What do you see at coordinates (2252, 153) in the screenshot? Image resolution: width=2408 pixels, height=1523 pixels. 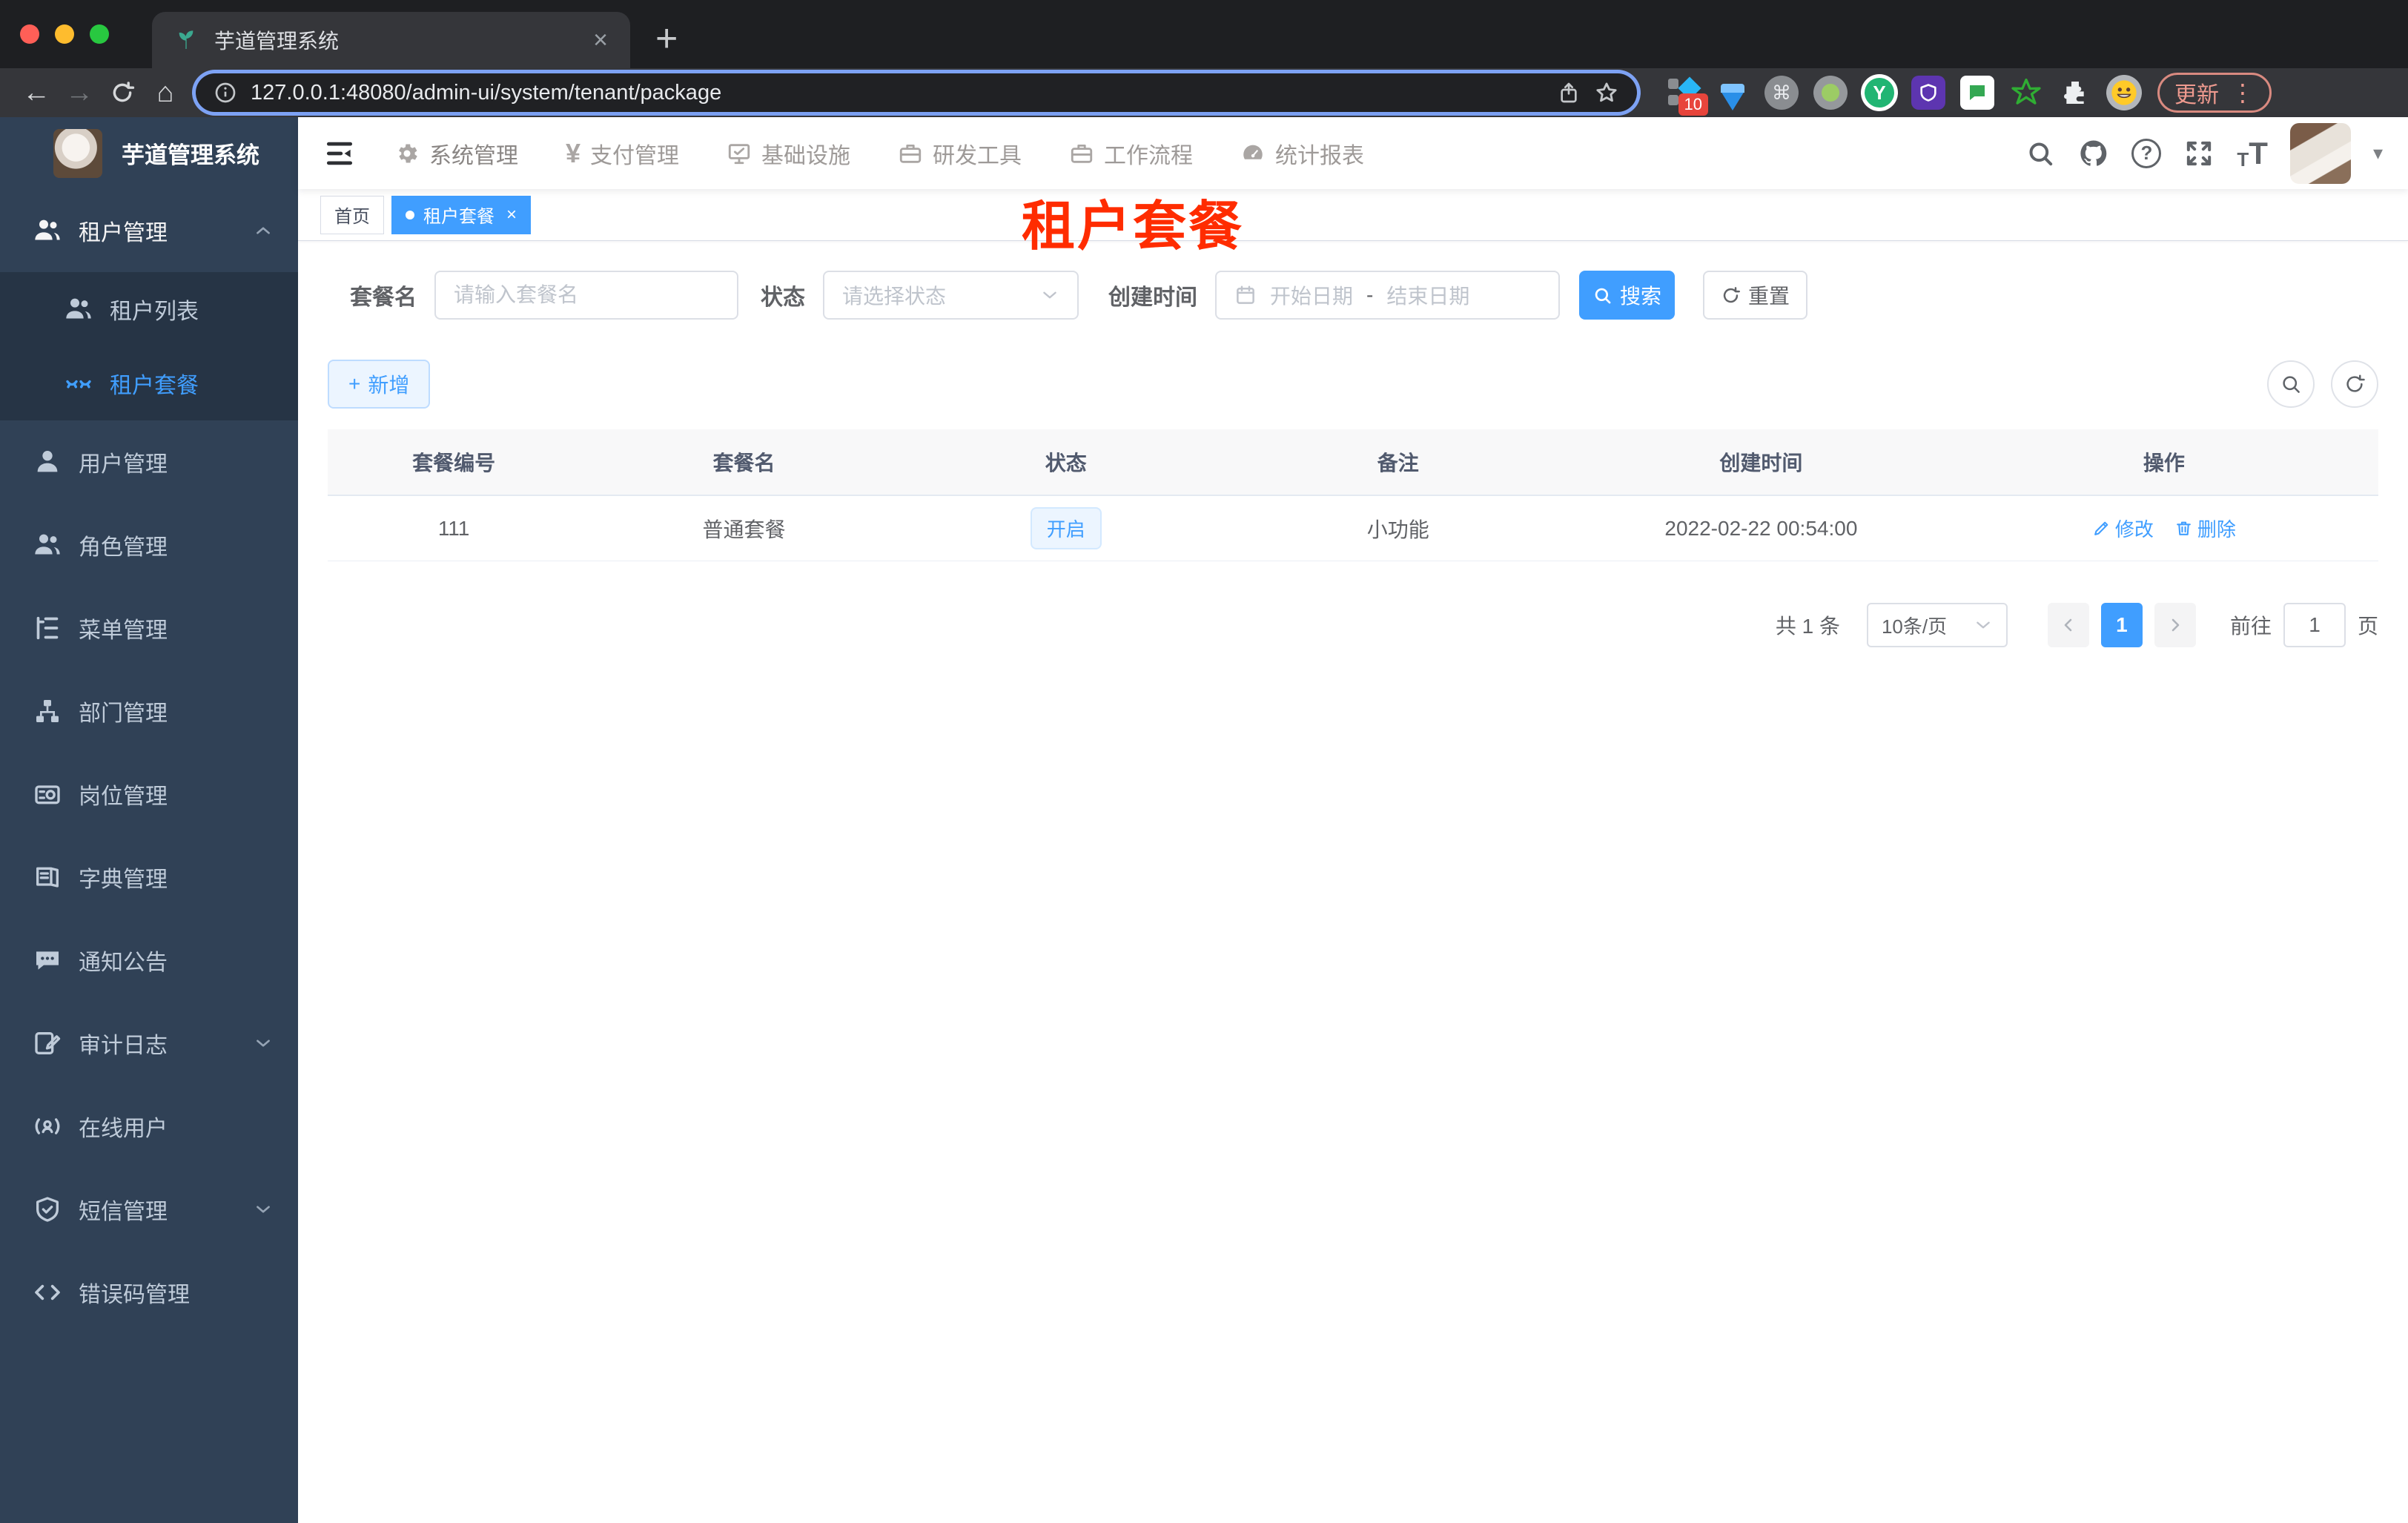 I see `font-size-icon: TT` at bounding box center [2252, 153].